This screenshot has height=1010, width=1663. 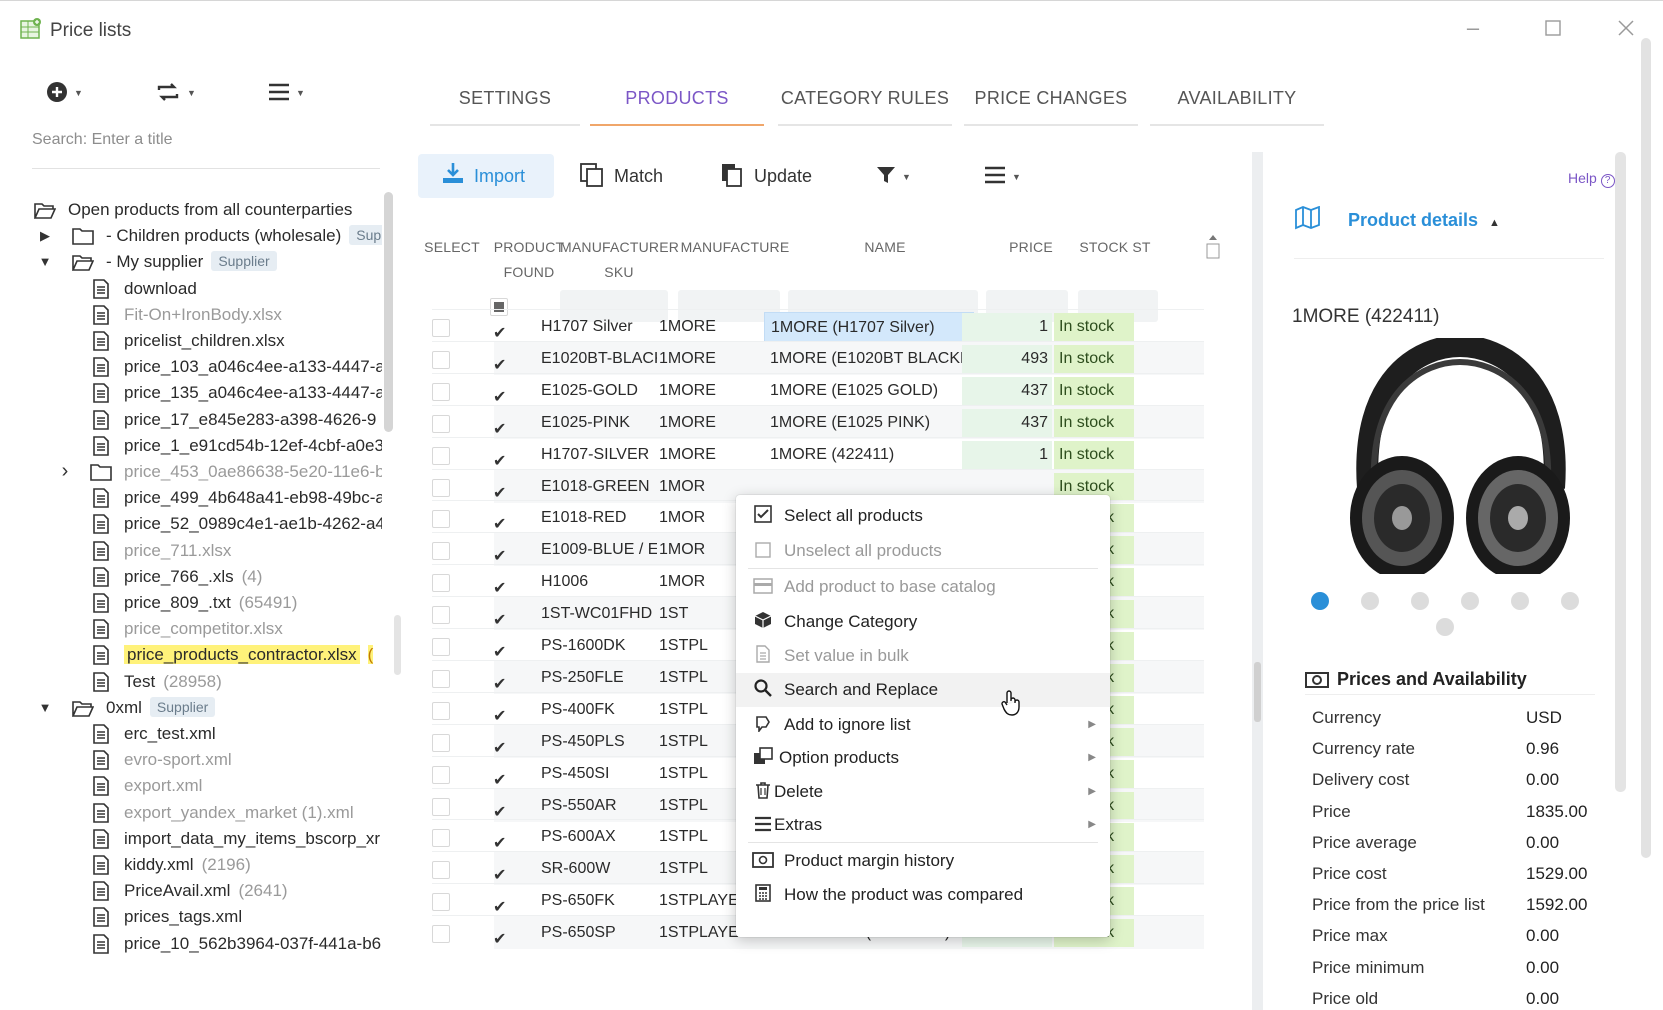 What do you see at coordinates (1257, 581) in the screenshot?
I see `panel-divider` at bounding box center [1257, 581].